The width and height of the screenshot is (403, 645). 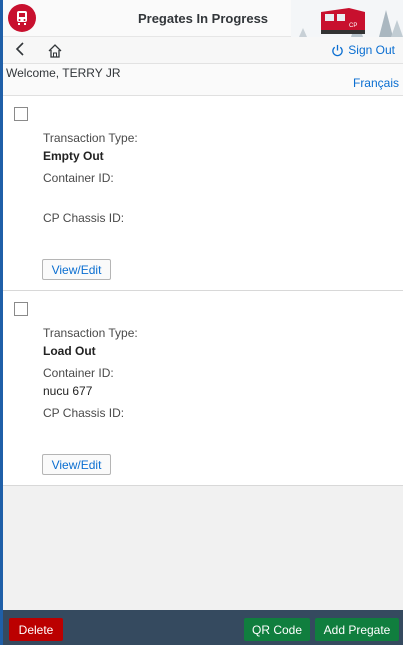 I want to click on add-pregate-button: Add Pregate, so click(x=357, y=629).